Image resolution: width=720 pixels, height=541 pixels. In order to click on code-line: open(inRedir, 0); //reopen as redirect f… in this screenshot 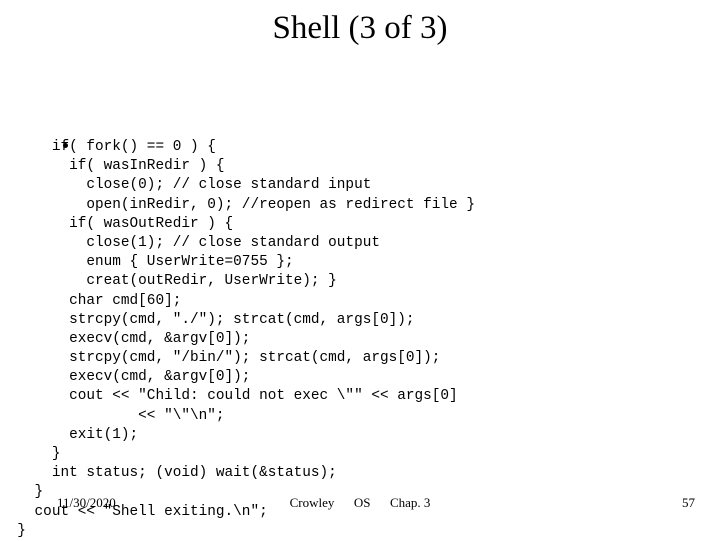, I will do `click(237, 204)`.